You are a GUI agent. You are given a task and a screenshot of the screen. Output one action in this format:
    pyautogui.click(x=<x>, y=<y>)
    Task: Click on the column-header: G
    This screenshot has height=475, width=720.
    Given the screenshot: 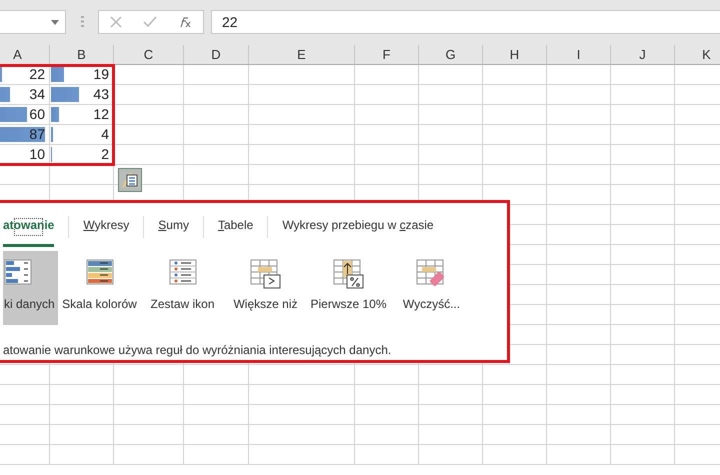 What is the action you would take?
    pyautogui.click(x=451, y=54)
    